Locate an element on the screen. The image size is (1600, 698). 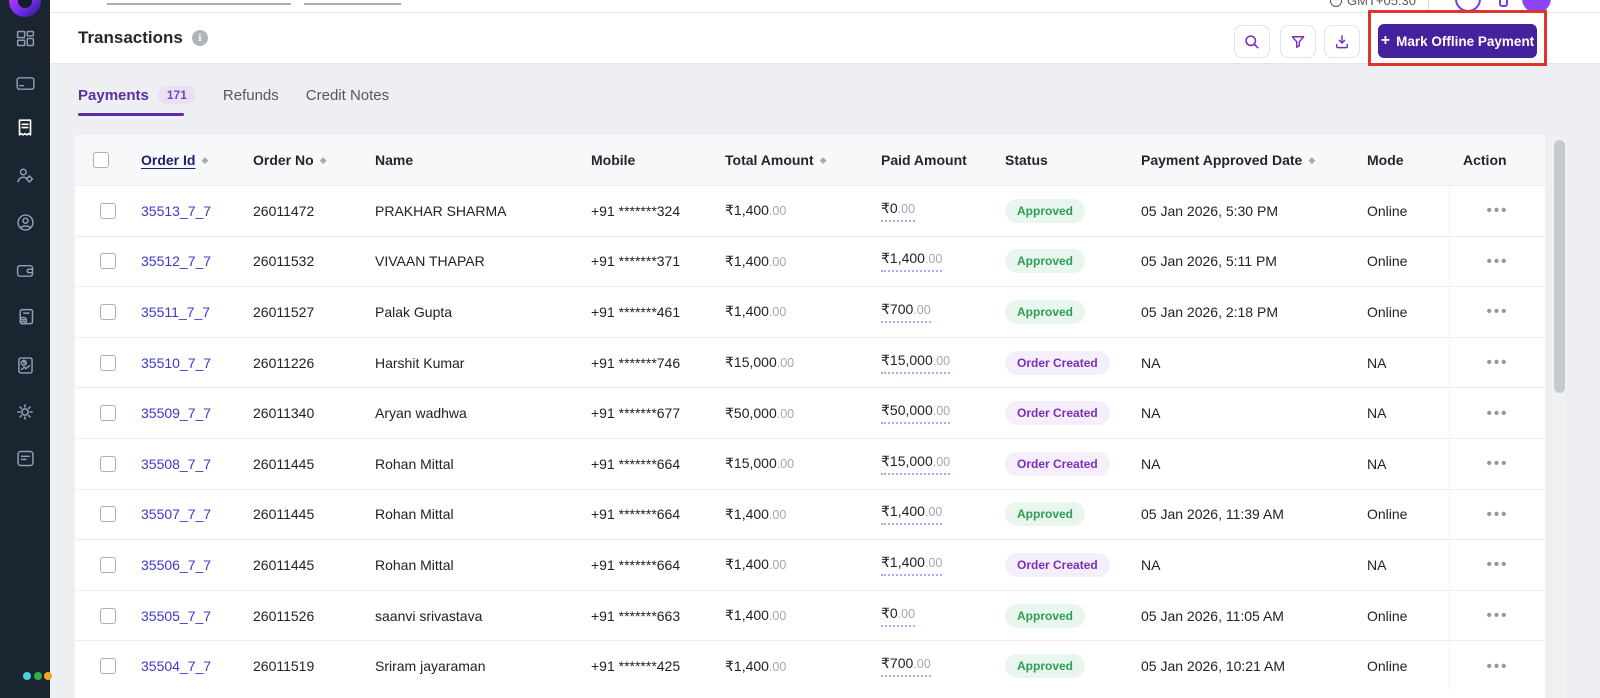
sidebar-item-wallet is located at coordinates (25, 270).